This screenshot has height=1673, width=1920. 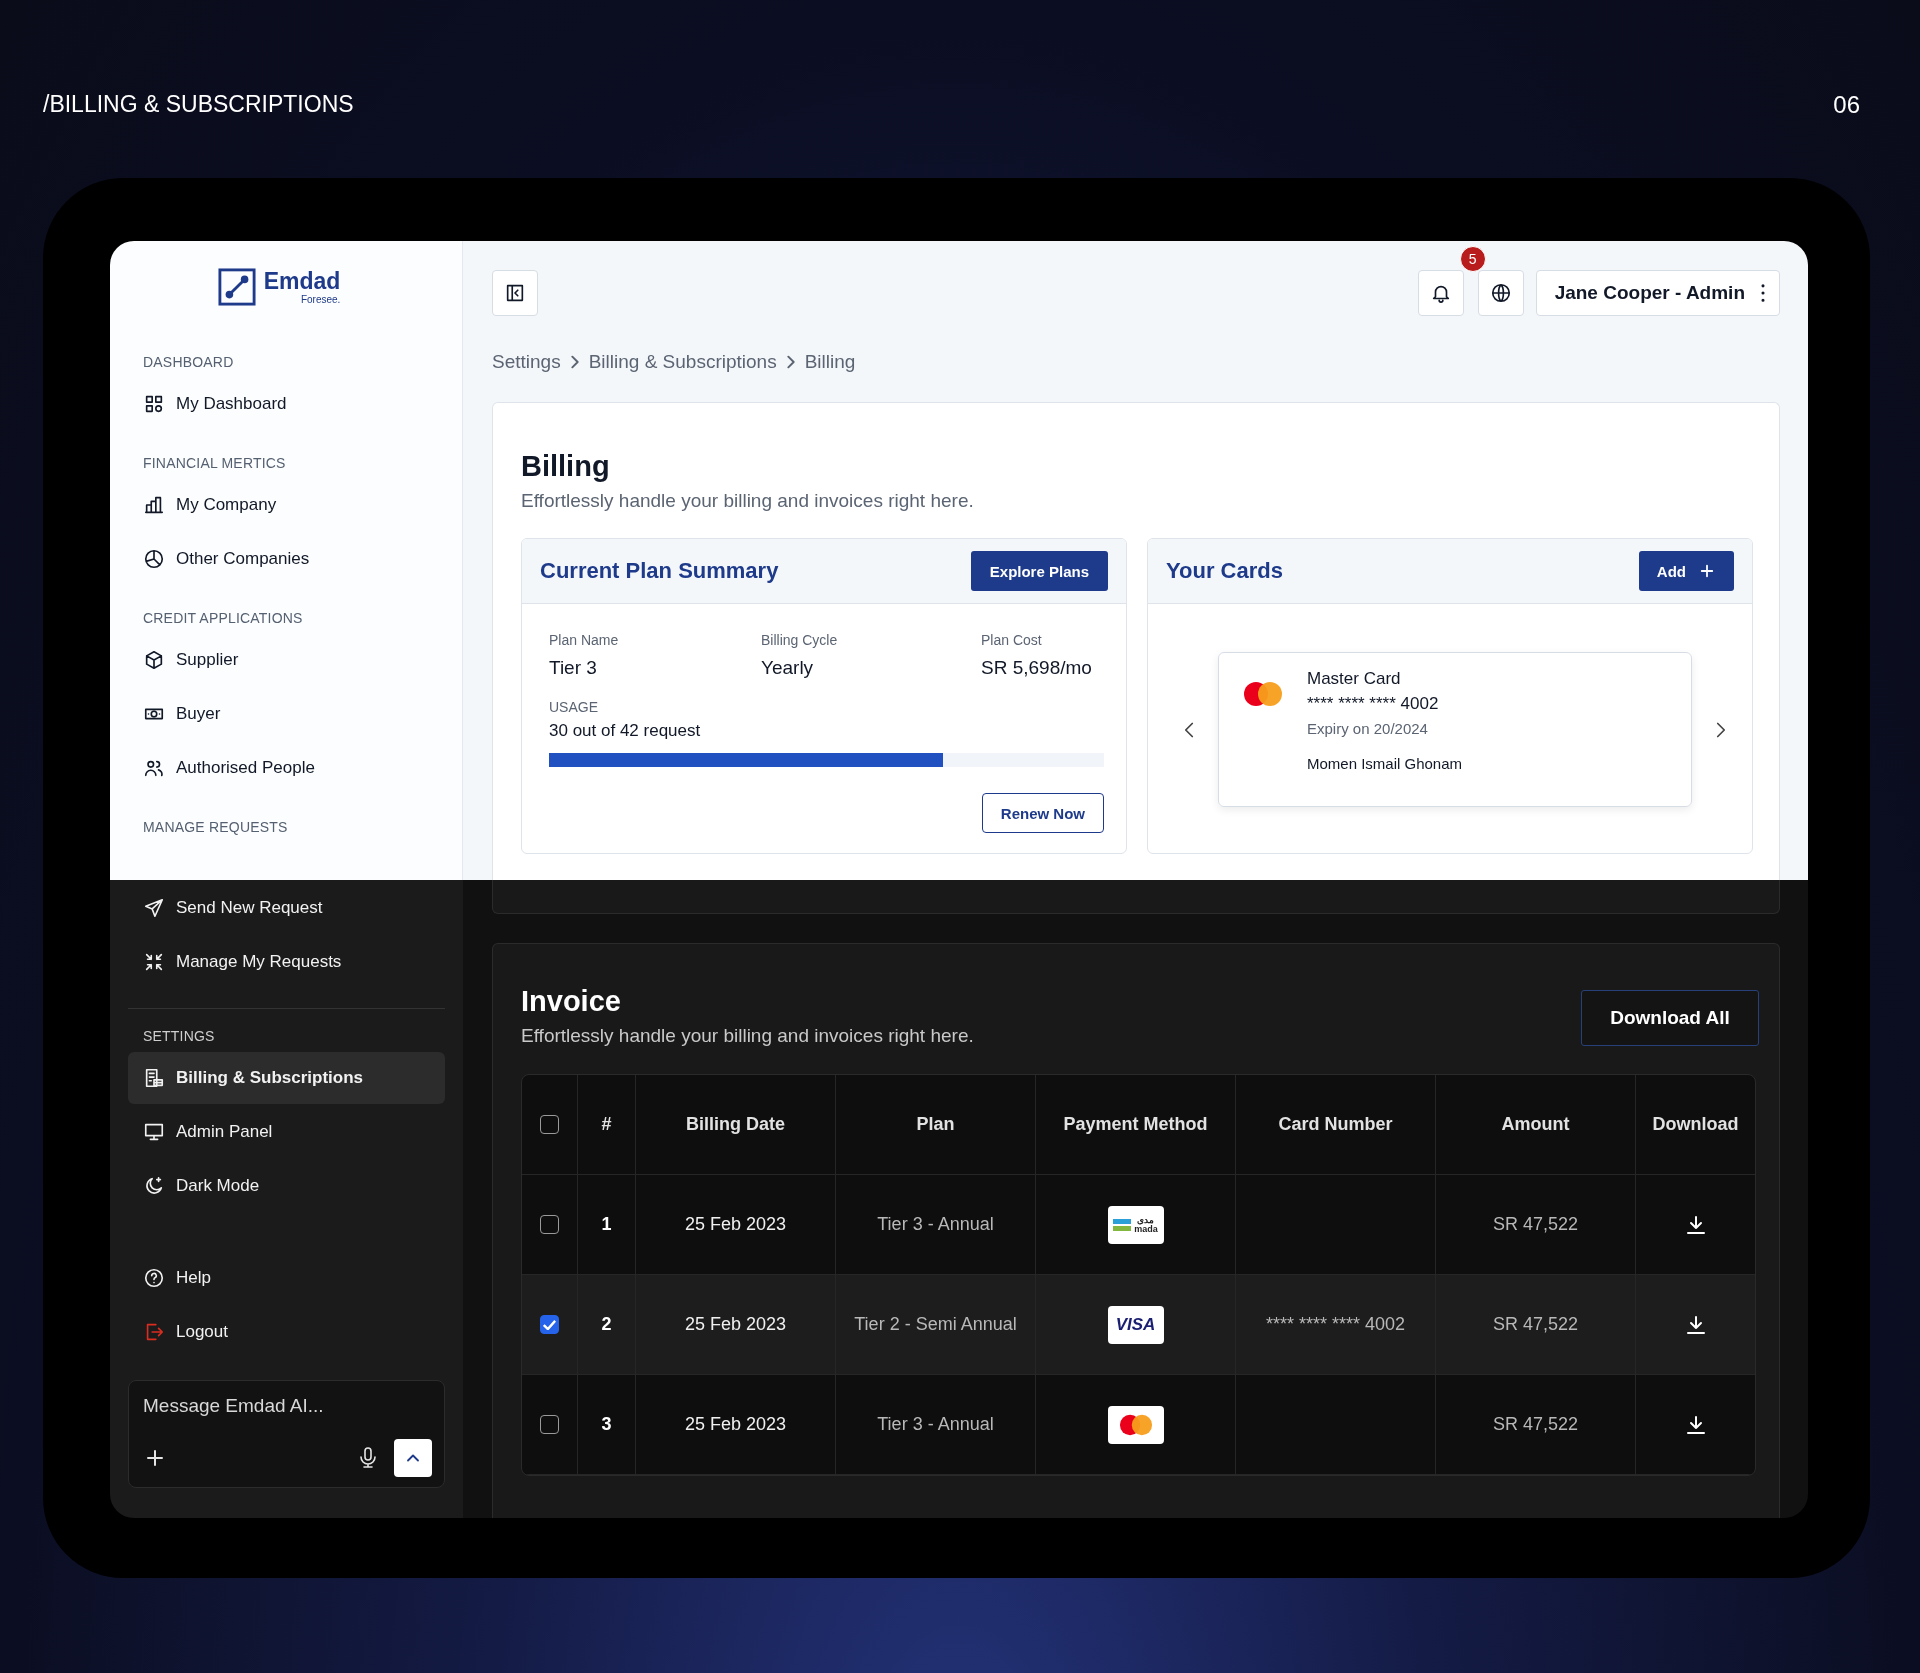 What do you see at coordinates (154, 1078) in the screenshot?
I see `document-icon` at bounding box center [154, 1078].